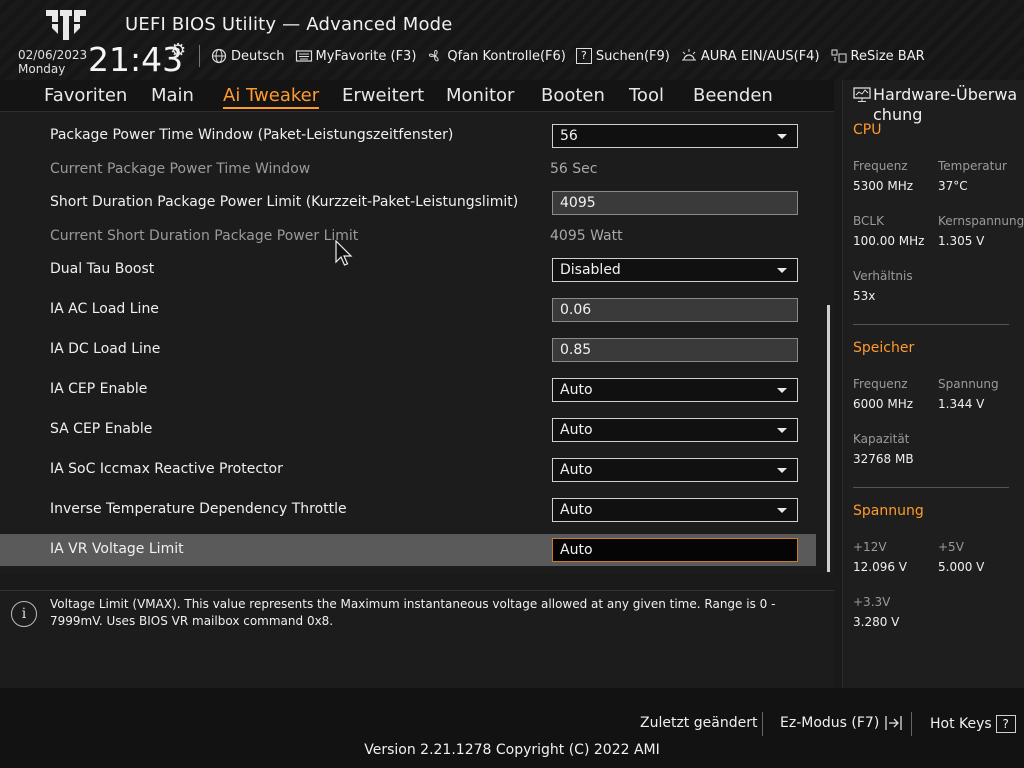  What do you see at coordinates (573, 95) in the screenshot?
I see `tab-booten: Booten` at bounding box center [573, 95].